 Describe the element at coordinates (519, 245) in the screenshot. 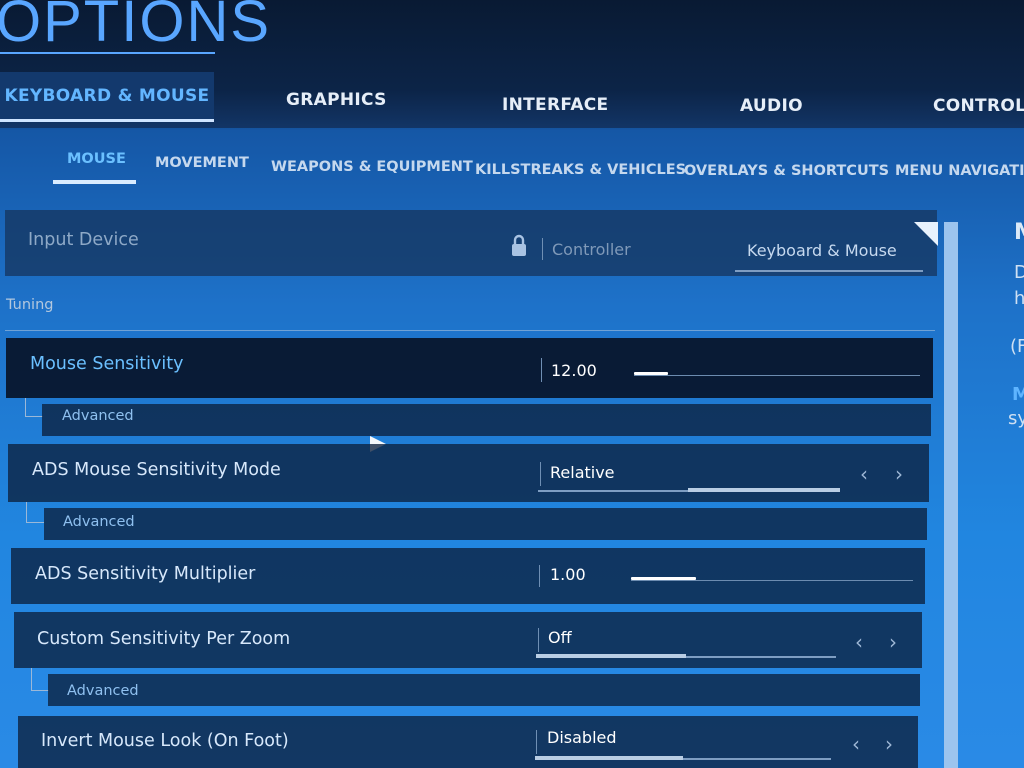

I see `lock-icon` at that location.